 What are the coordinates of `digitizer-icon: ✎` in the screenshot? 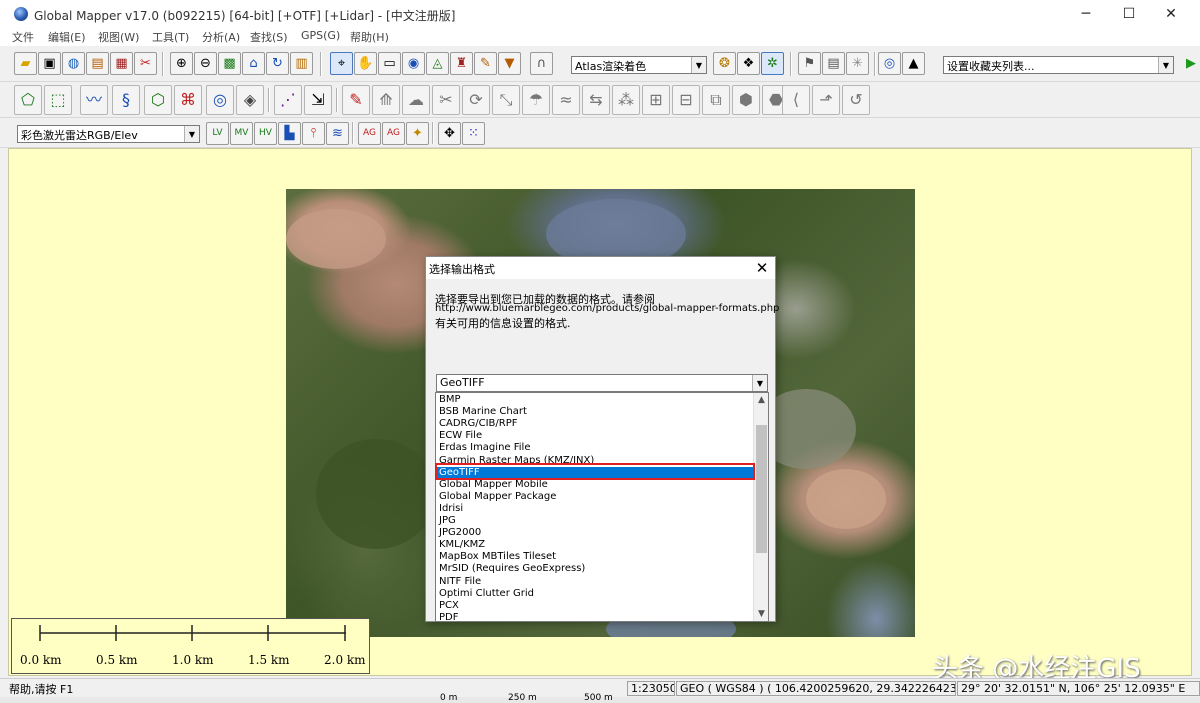 It's located at (485, 63).